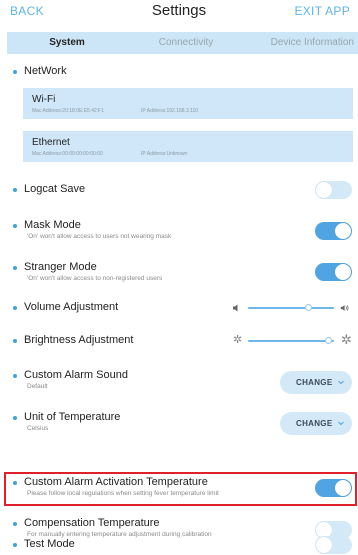 The image size is (358, 555). I want to click on unit-of-temperature-value: Celsius, so click(38, 428).